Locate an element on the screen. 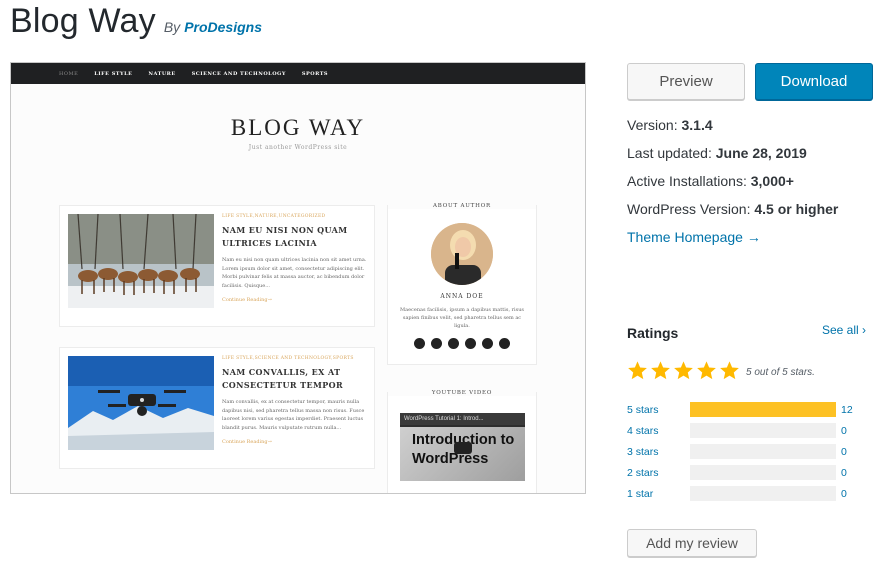  see-all-link: See all › is located at coordinates (844, 330).